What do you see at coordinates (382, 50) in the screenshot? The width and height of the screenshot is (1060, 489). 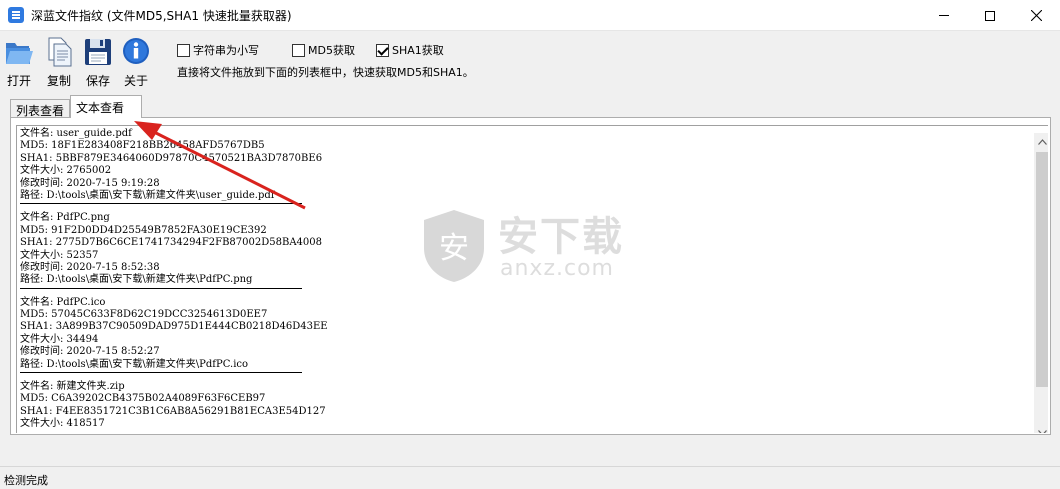 I see `sha1-checkbox` at bounding box center [382, 50].